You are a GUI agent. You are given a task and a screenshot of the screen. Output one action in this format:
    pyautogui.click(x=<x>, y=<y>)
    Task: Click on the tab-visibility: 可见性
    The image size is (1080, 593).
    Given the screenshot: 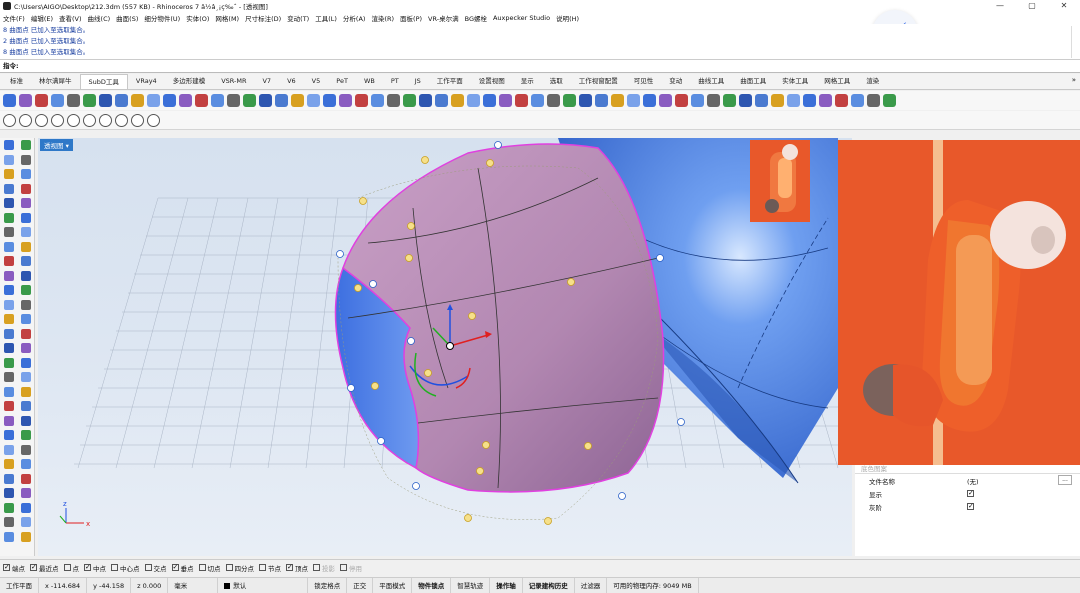 What is the action you would take?
    pyautogui.click(x=644, y=81)
    